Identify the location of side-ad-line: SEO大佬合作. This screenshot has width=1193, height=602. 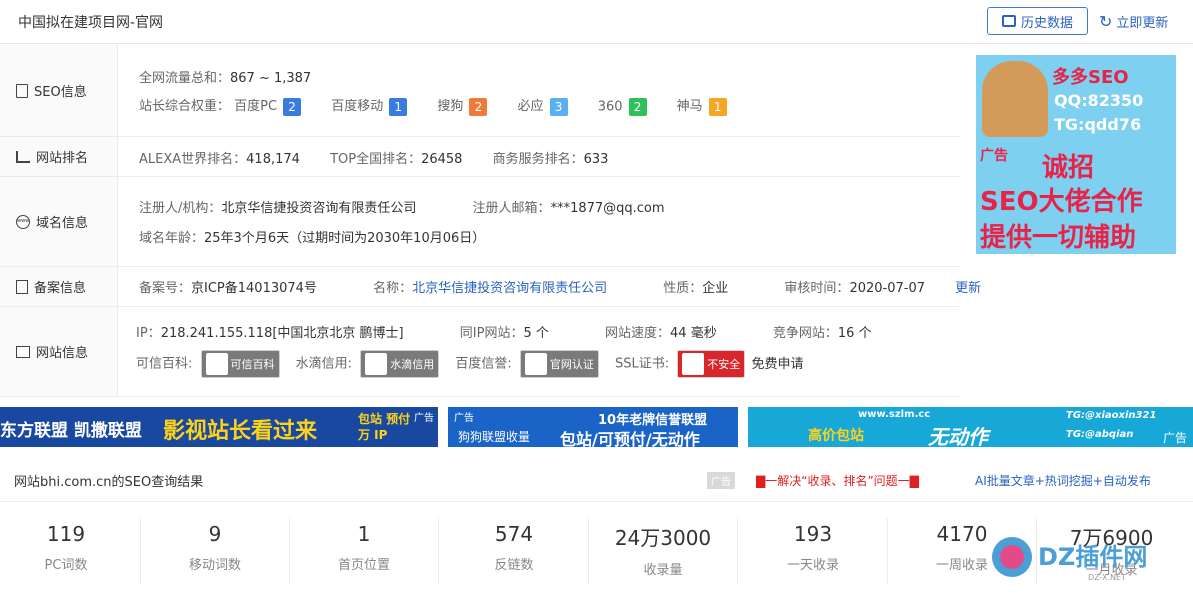
(1061, 202).